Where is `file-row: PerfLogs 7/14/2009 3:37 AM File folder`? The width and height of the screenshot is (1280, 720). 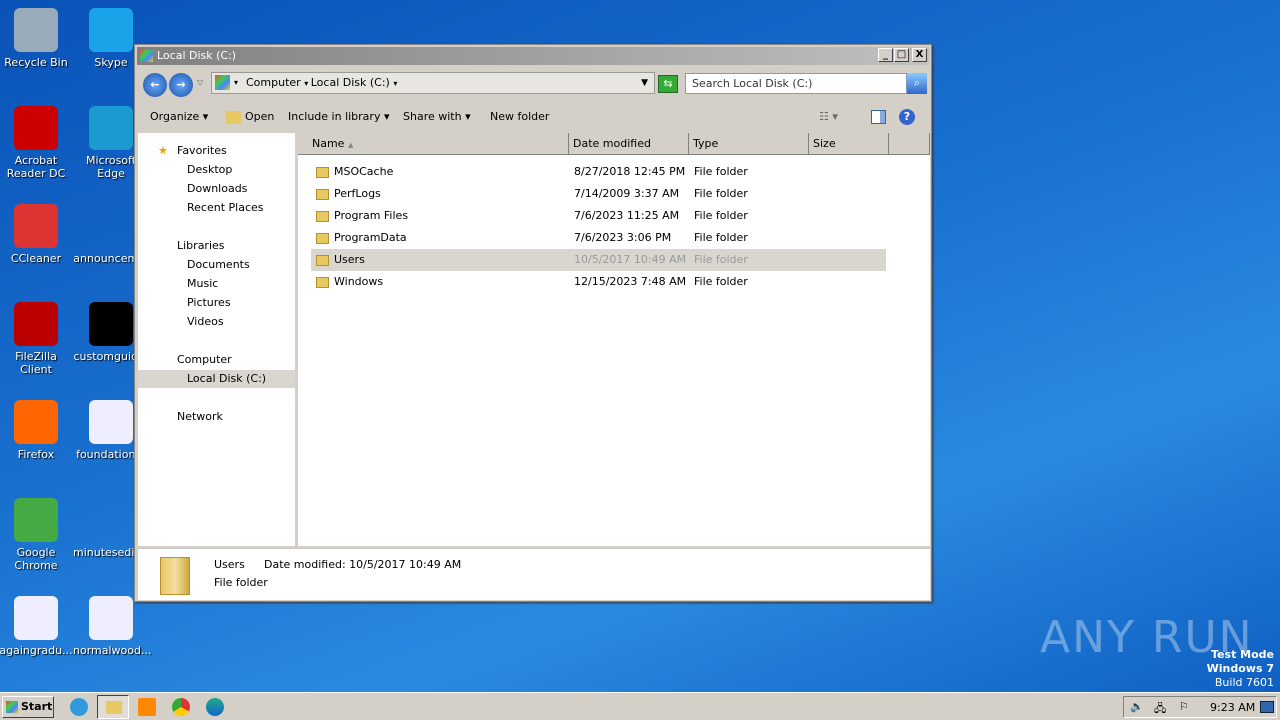 file-row: PerfLogs 7/14/2009 3:37 AM File folder is located at coordinates (598, 194).